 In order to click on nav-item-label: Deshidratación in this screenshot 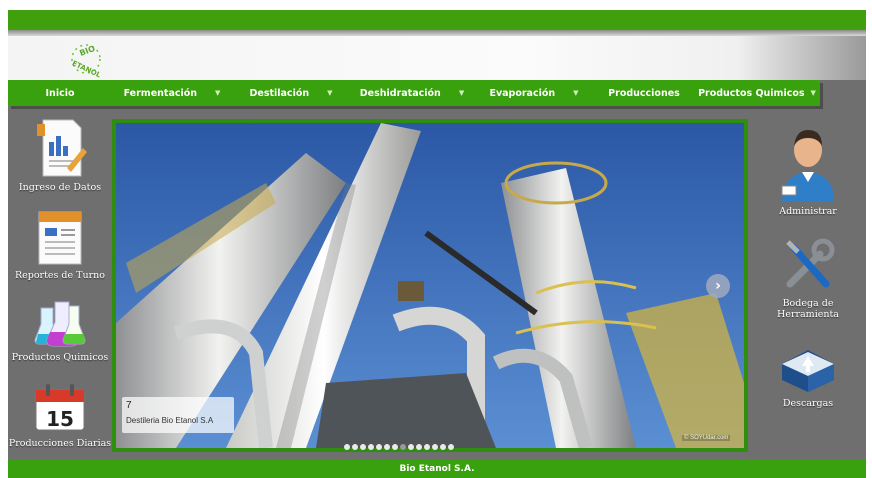, I will do `click(400, 93)`.